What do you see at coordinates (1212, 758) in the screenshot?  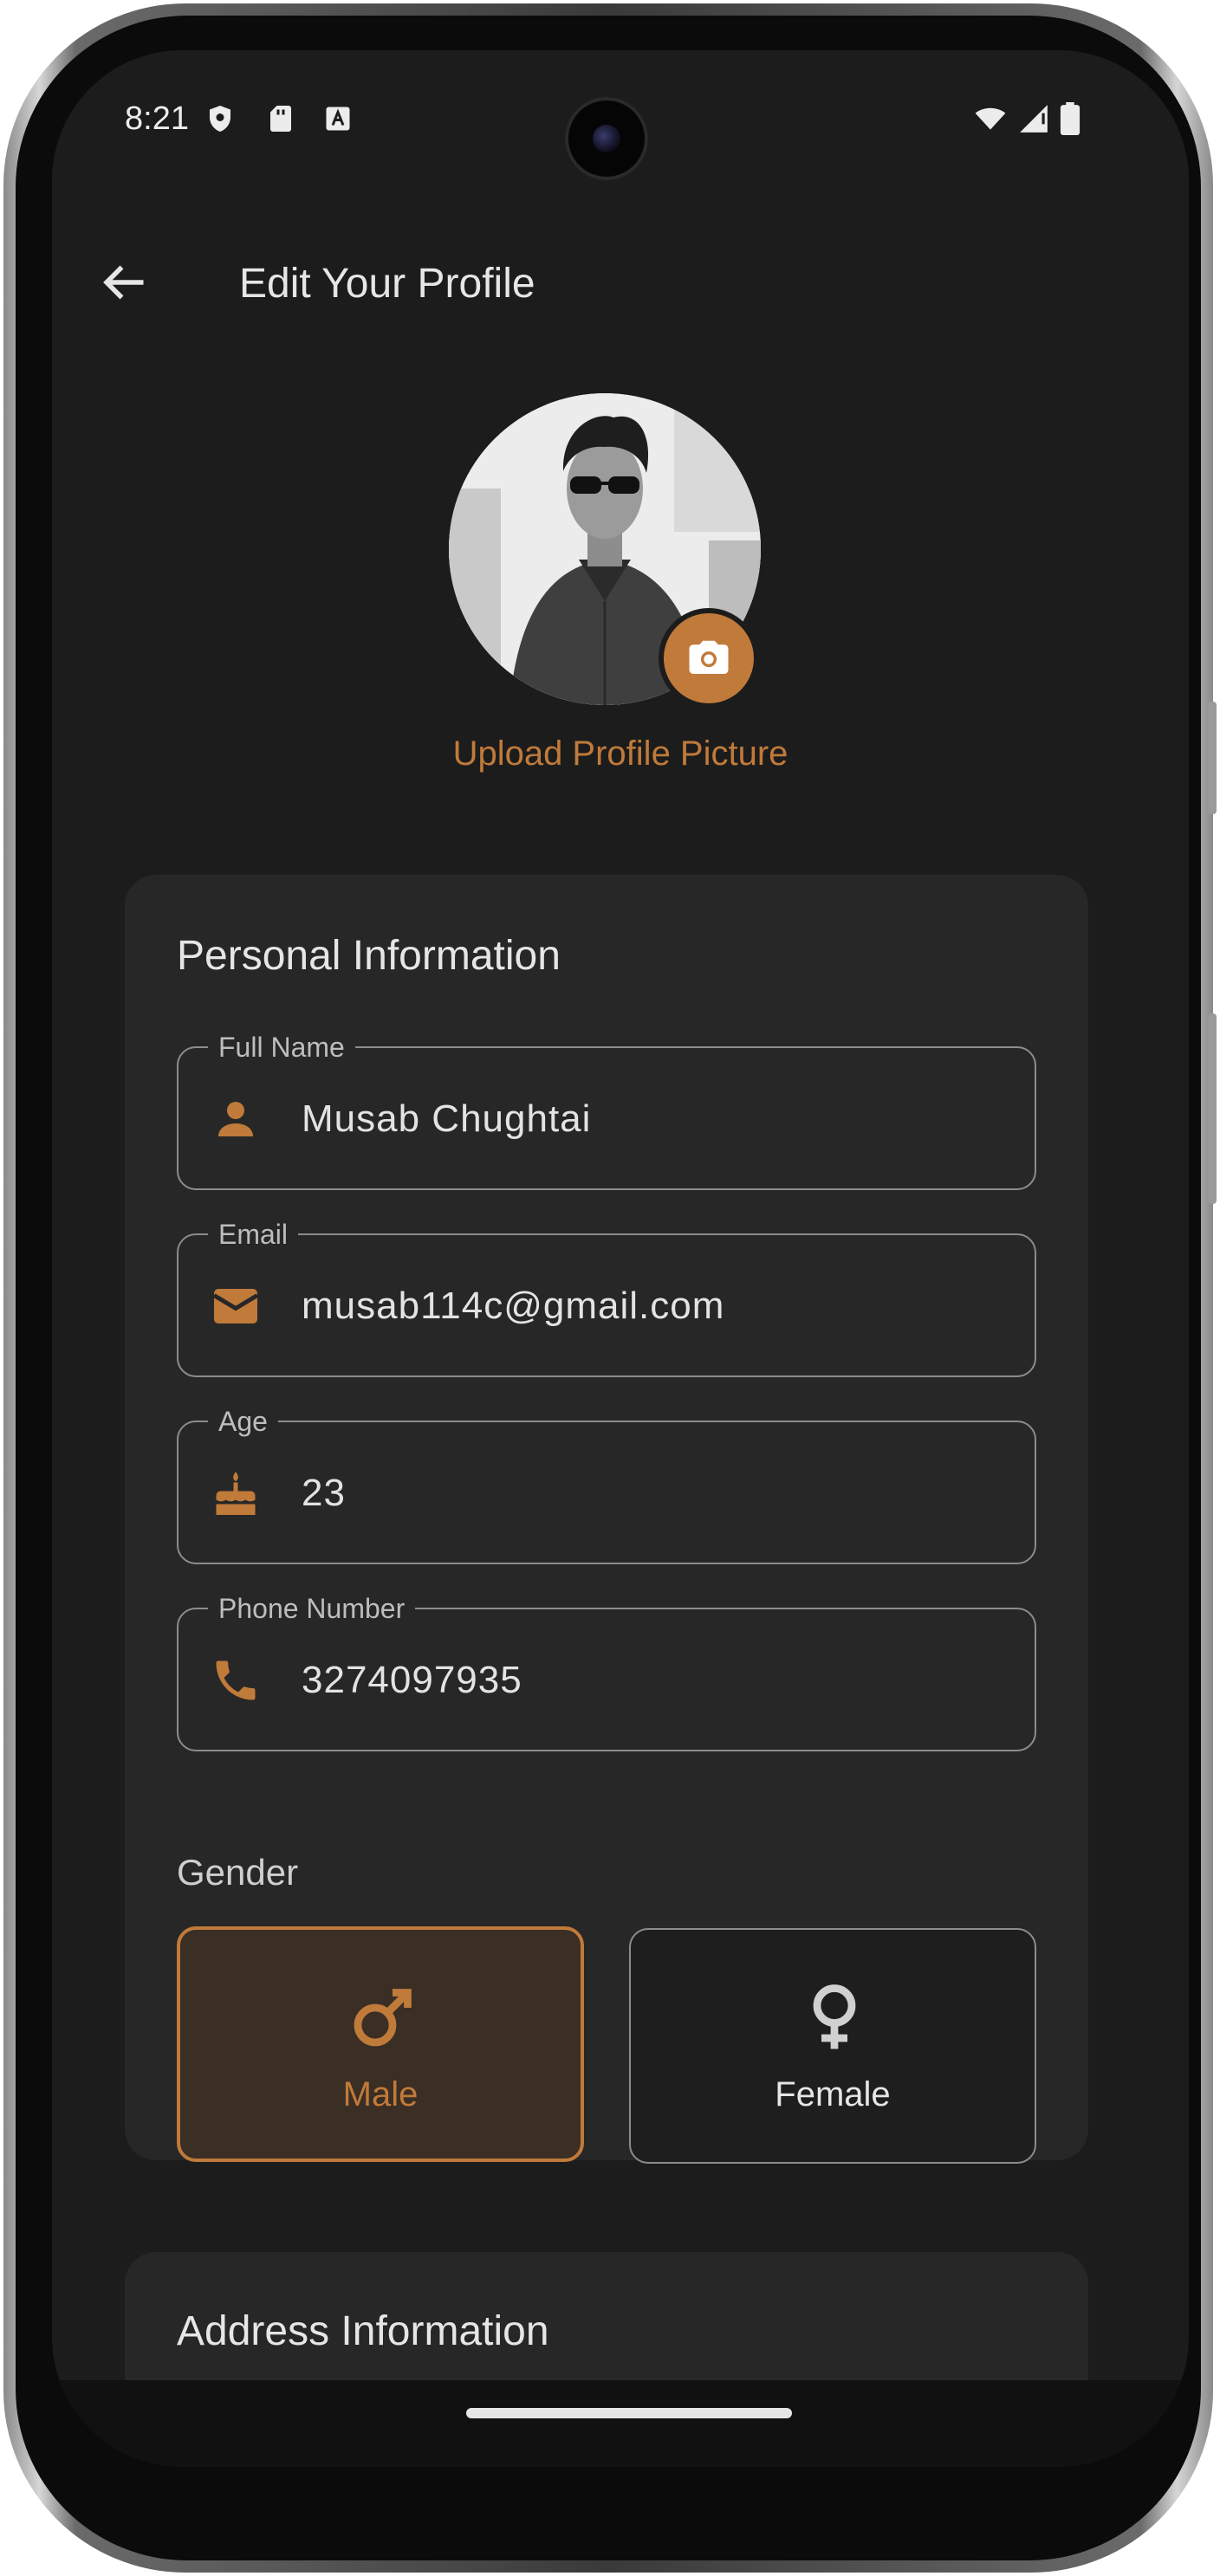 I see `volume-button` at bounding box center [1212, 758].